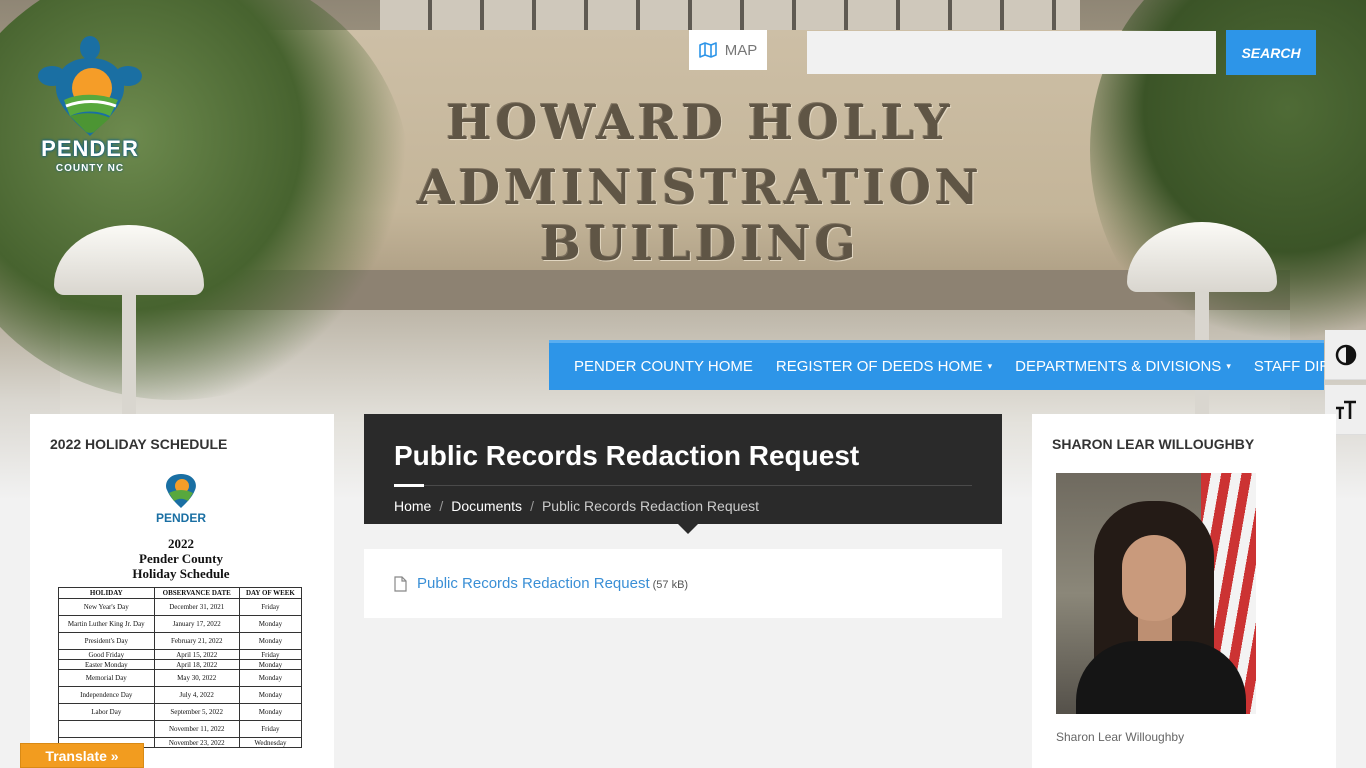 Image resolution: width=1366 pixels, height=768 pixels. Describe the element at coordinates (106, 678) in the screenshot. I see `table-cell: Memorial Day` at that location.